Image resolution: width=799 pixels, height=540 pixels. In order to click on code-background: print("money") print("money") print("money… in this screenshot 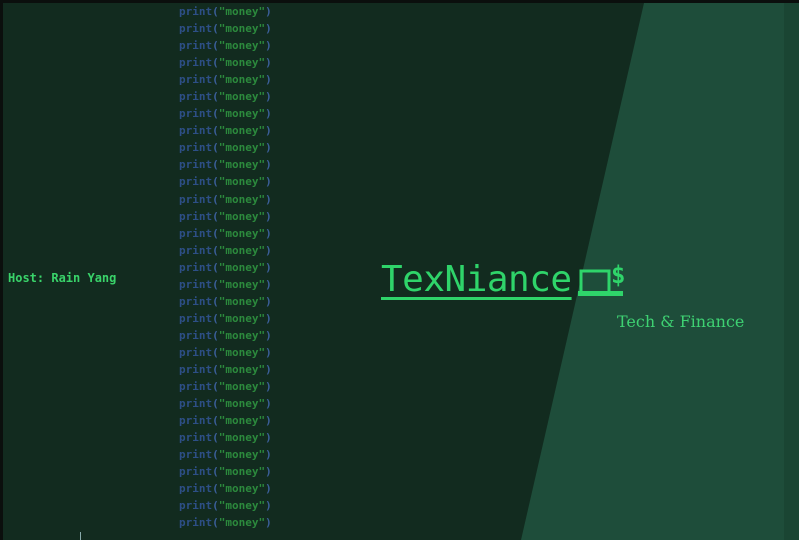, I will do `click(225, 267)`.